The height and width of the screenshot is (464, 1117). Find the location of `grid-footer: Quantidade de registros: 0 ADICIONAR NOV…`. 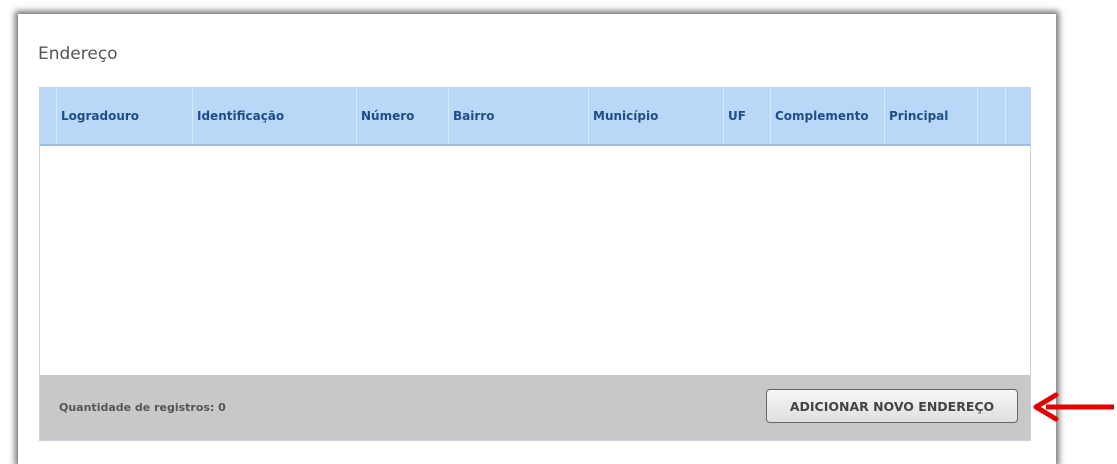

grid-footer: Quantidade de registros: 0 ADICIONAR NOV… is located at coordinates (535, 407).